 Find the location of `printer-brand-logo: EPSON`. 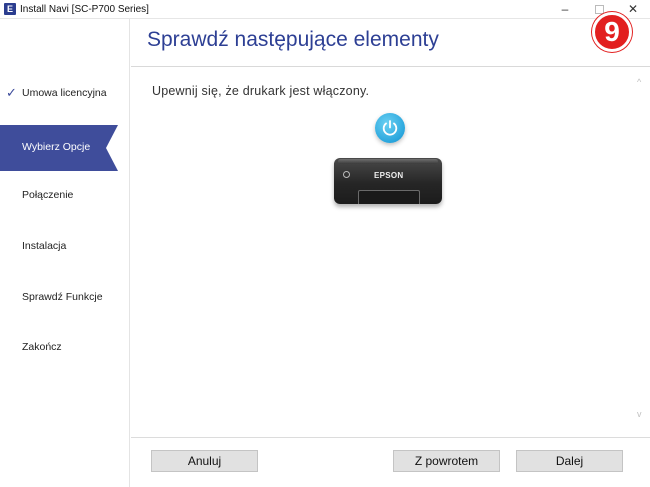

printer-brand-logo: EPSON is located at coordinates (389, 175).